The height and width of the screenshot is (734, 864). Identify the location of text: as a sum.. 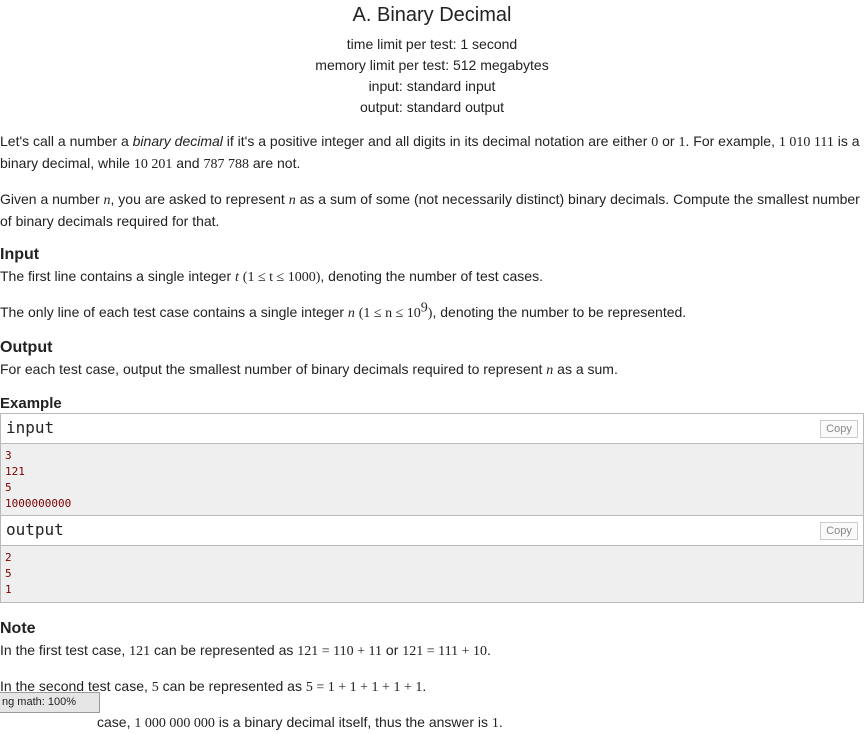
(585, 369).